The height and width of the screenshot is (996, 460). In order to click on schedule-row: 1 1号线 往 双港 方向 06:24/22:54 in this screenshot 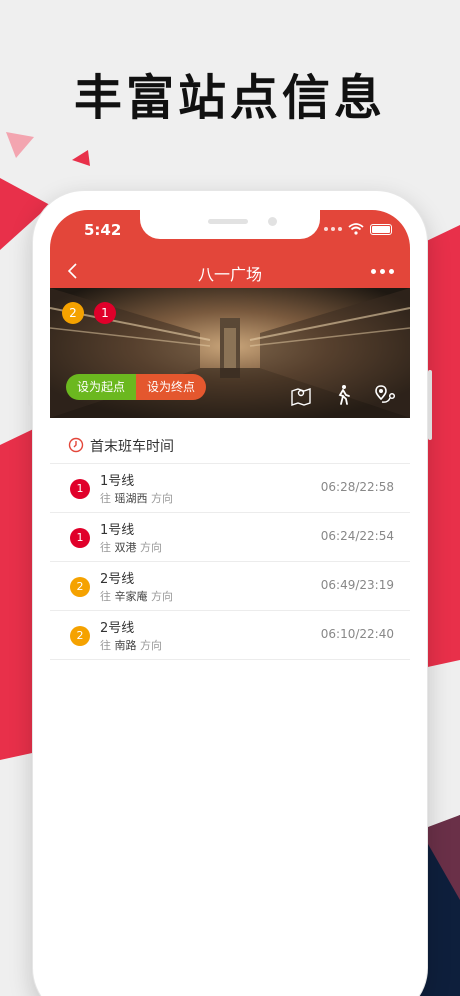, I will do `click(230, 537)`.